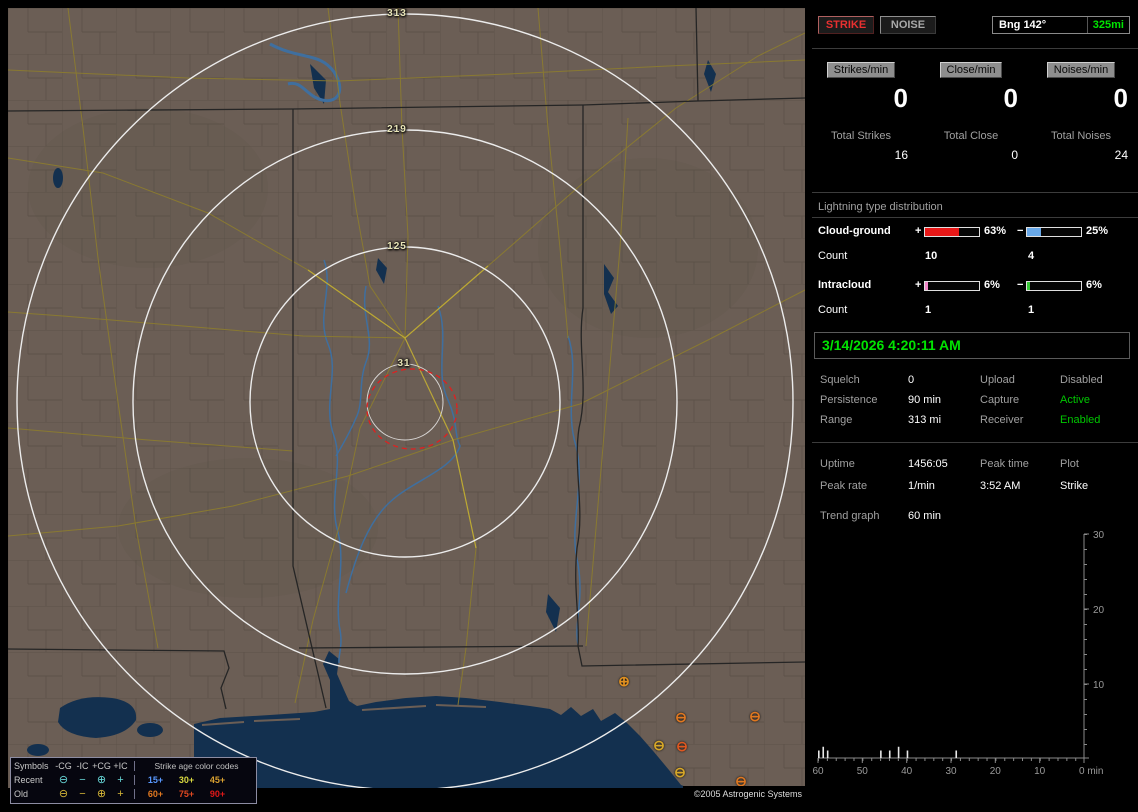 This screenshot has width=1138, height=812. I want to click on age-code-45: 45+, so click(217, 780).